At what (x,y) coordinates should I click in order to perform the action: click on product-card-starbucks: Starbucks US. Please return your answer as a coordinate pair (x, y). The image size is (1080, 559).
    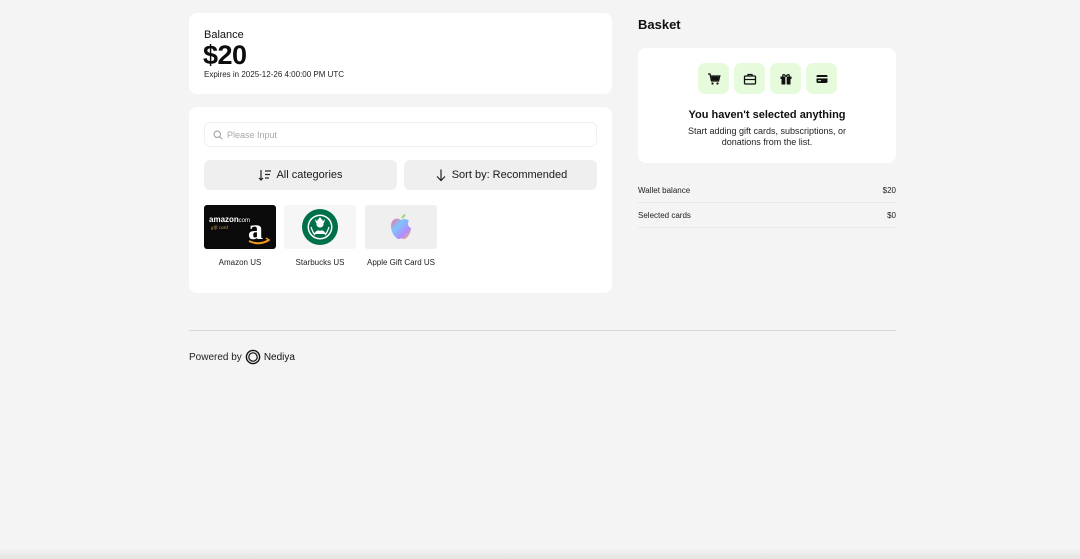
    Looking at the image, I should click on (320, 236).